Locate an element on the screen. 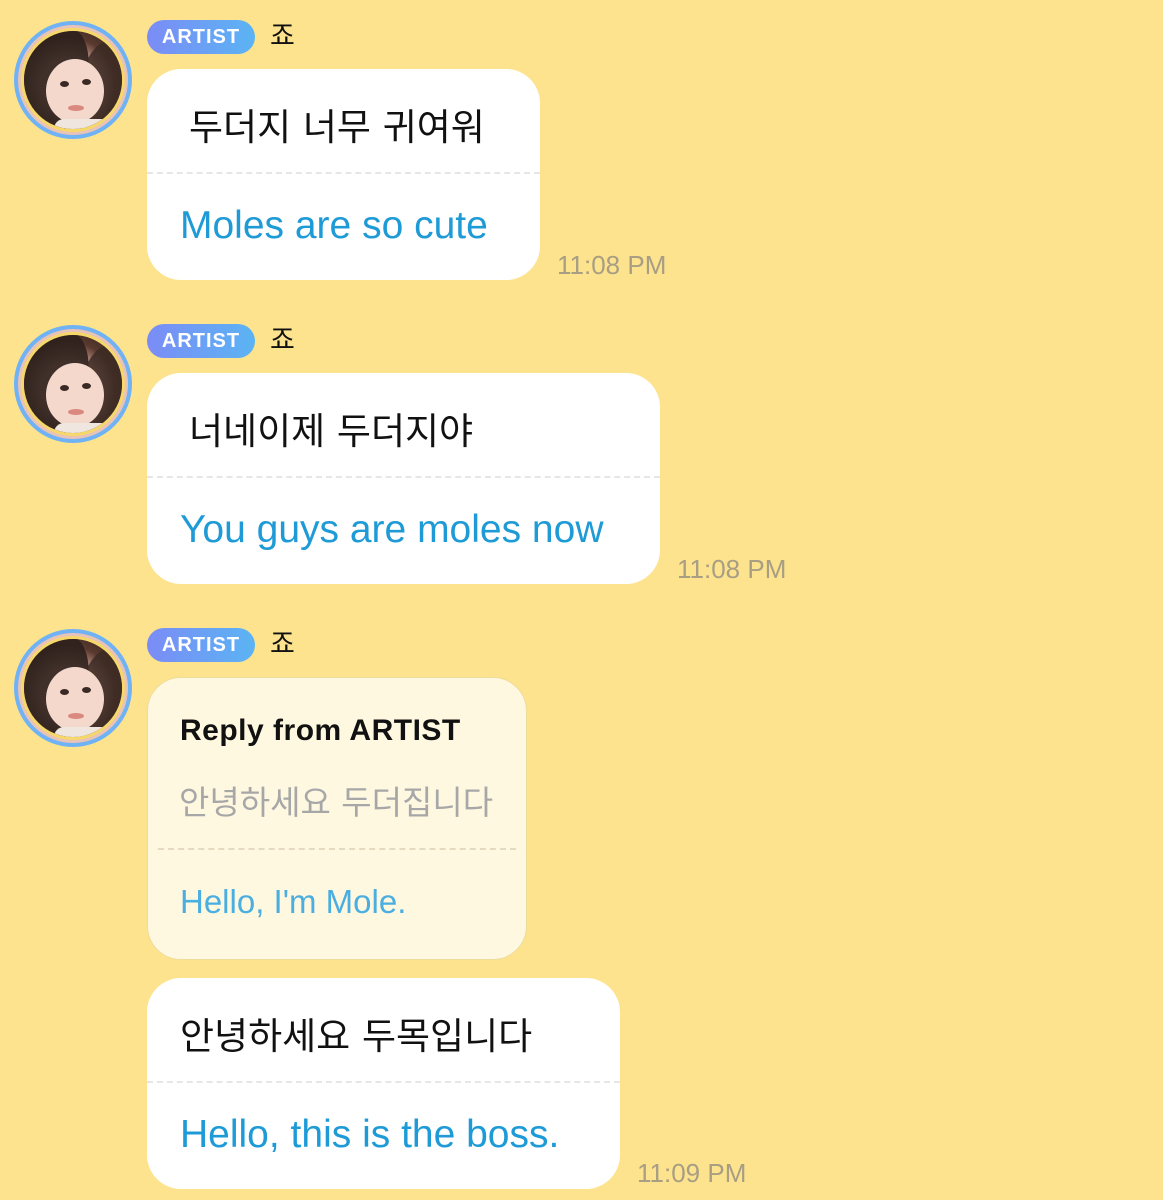  reply-title: Reply from ARTIST is located at coordinates (320, 730).